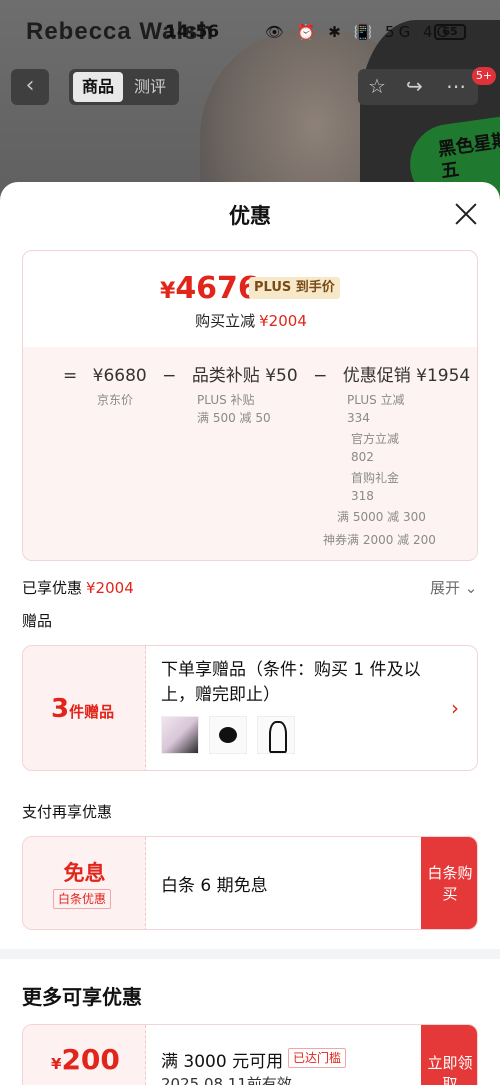 Image resolution: width=500 pixels, height=1085 pixels. I want to click on enjoyed-label: 已享优惠, so click(52, 588).